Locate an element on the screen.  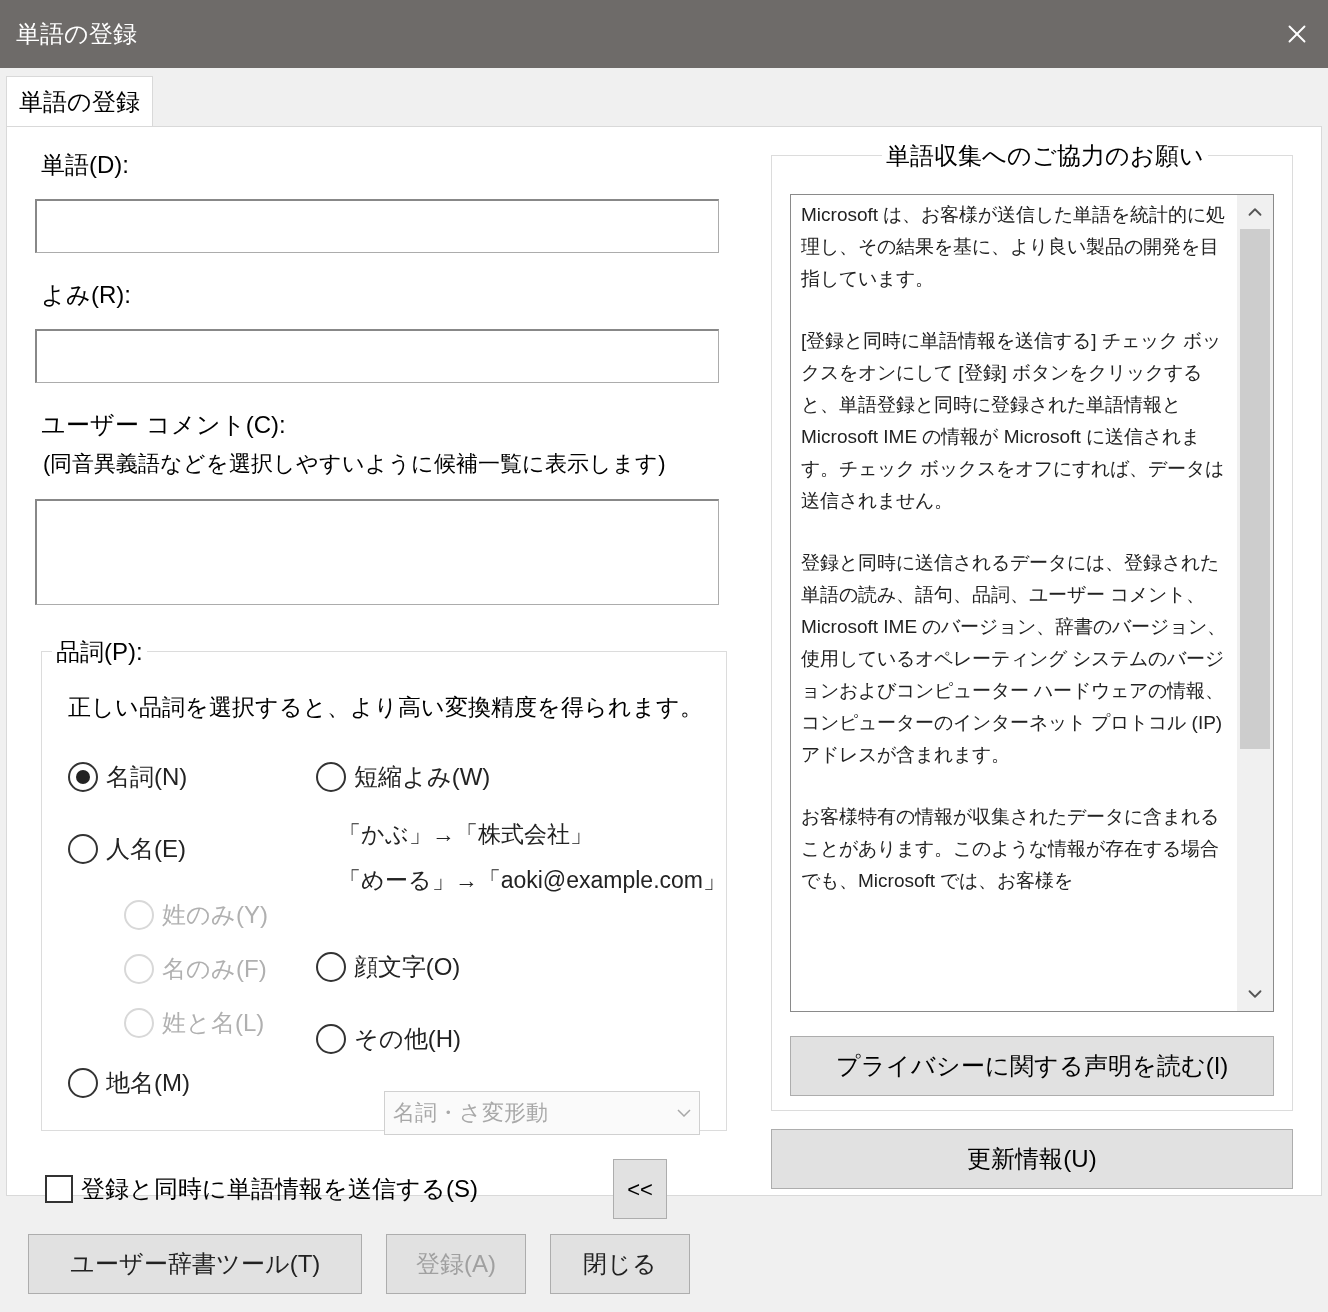
info-paragraph: [登録と同時に単語情報を送信する] チェック ボックスをオンにして [登録] ボタンをクリックすると、単語登録と同時に登録された単語情報と Microsoft IME の情報が Microsoft に送信されます。チェック ボックスをオフにすれば、データは送信されません。 is located at coordinates (1013, 421).